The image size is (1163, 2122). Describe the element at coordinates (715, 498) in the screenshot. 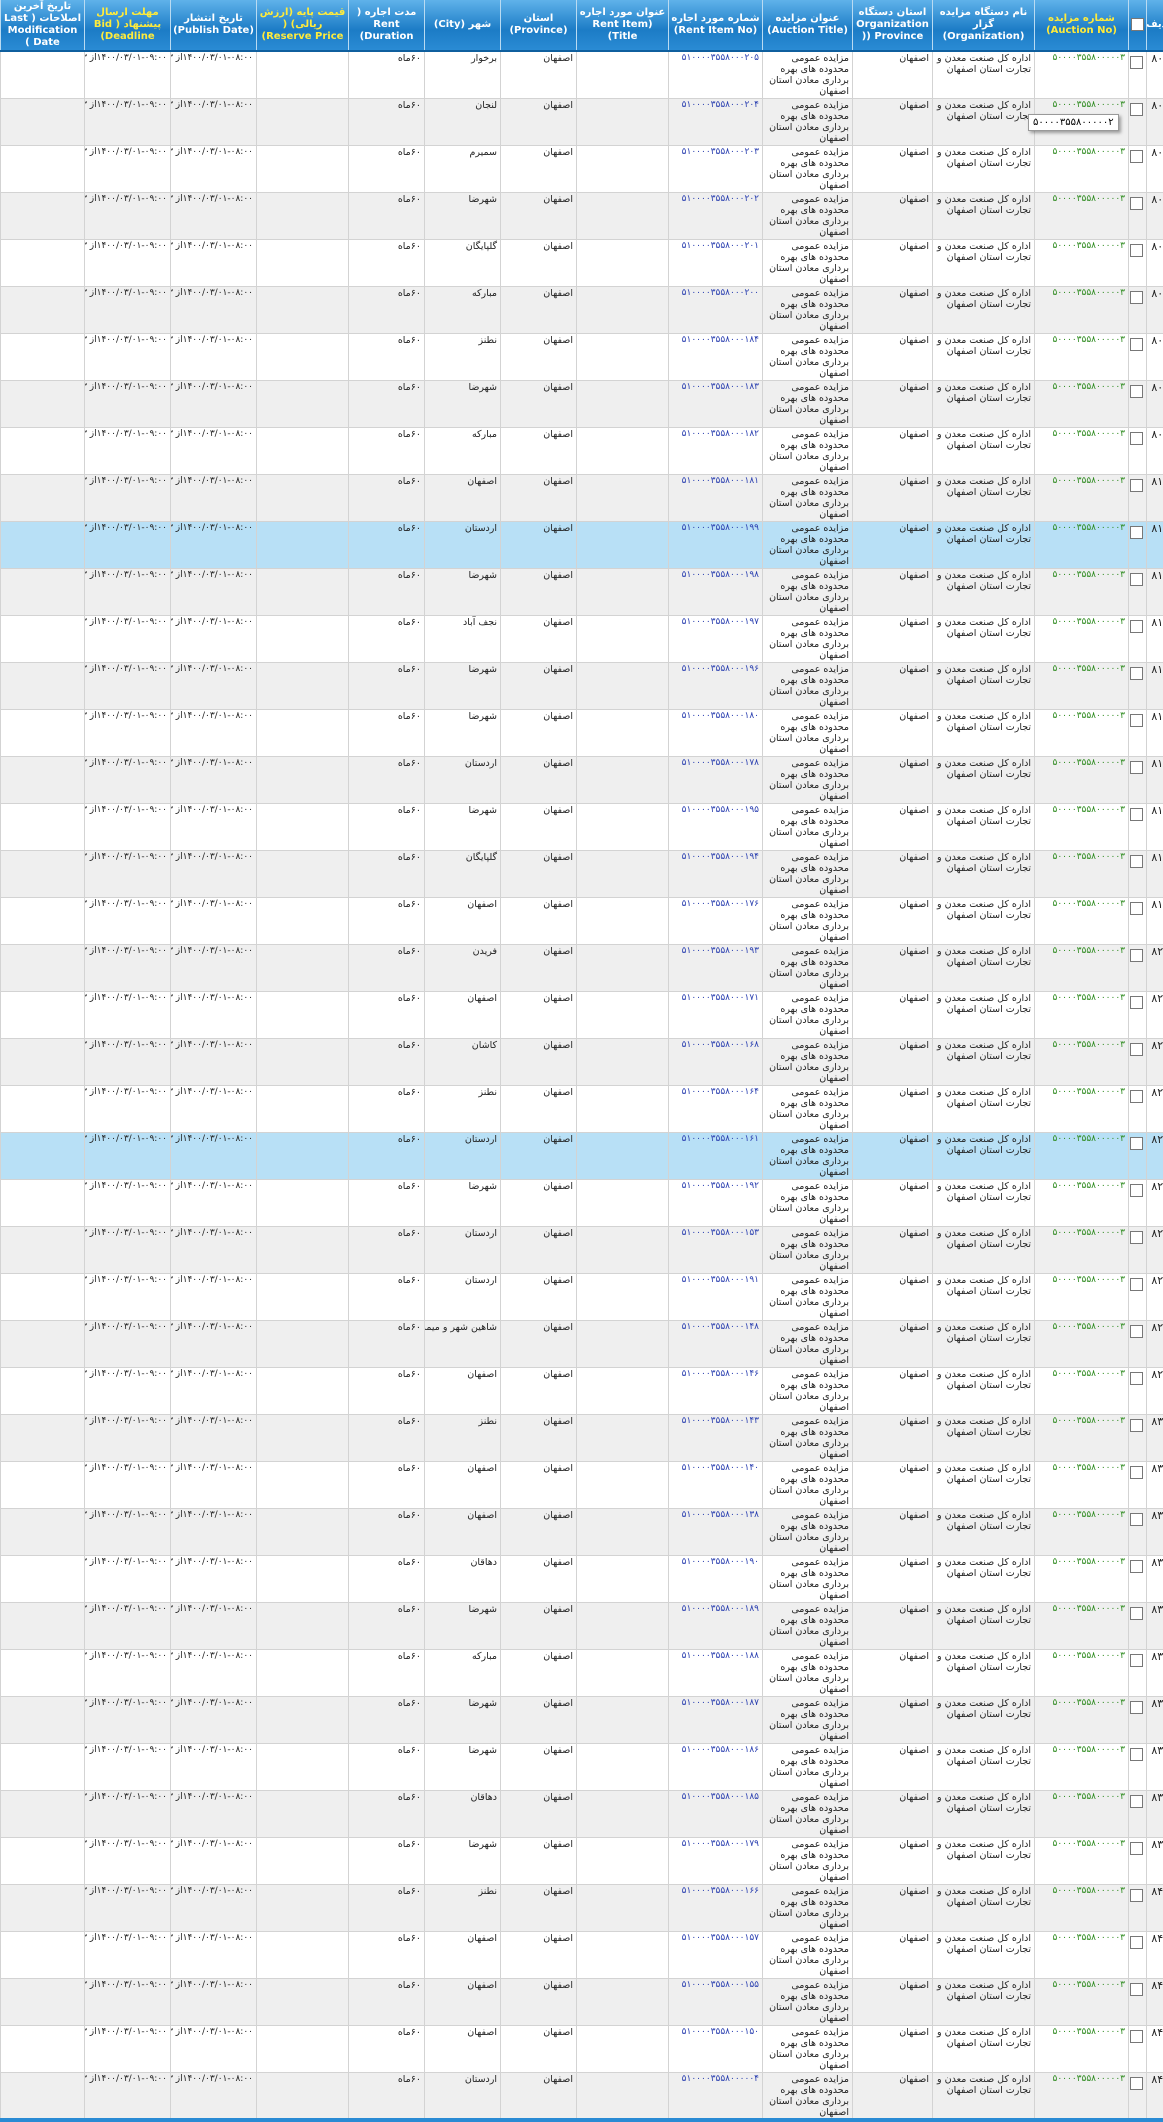

I see `cell-rent-no: ۵۱۰۰۰۰۳۵۵۸۰۰۰۱۸۱` at that location.